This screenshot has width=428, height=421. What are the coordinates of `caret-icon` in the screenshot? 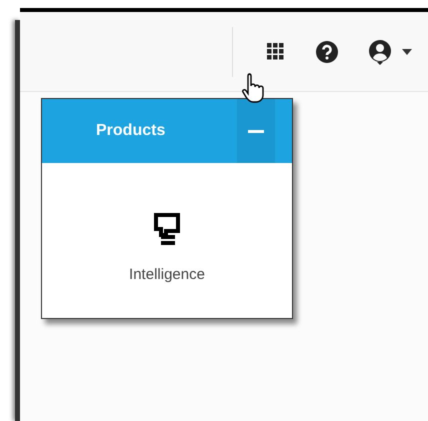 It's located at (407, 51).